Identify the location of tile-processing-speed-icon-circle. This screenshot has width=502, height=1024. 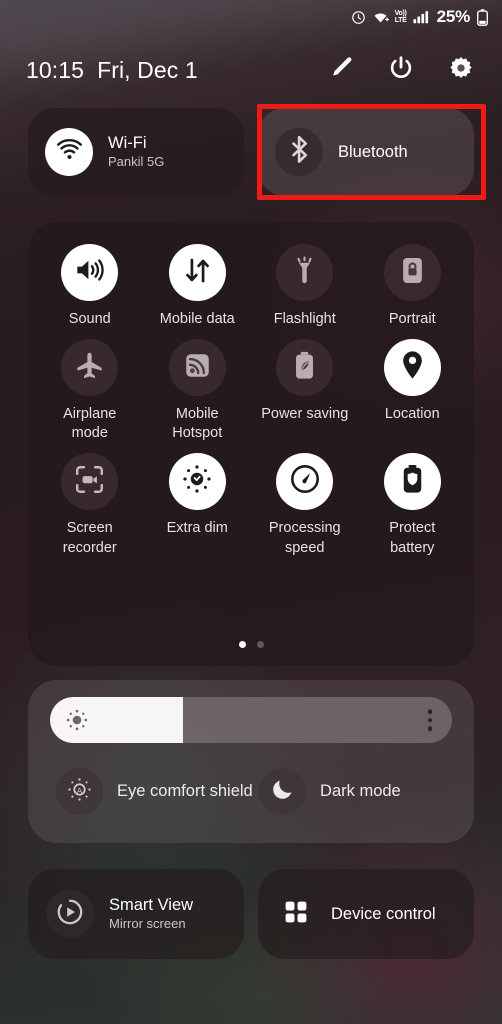
(305, 482).